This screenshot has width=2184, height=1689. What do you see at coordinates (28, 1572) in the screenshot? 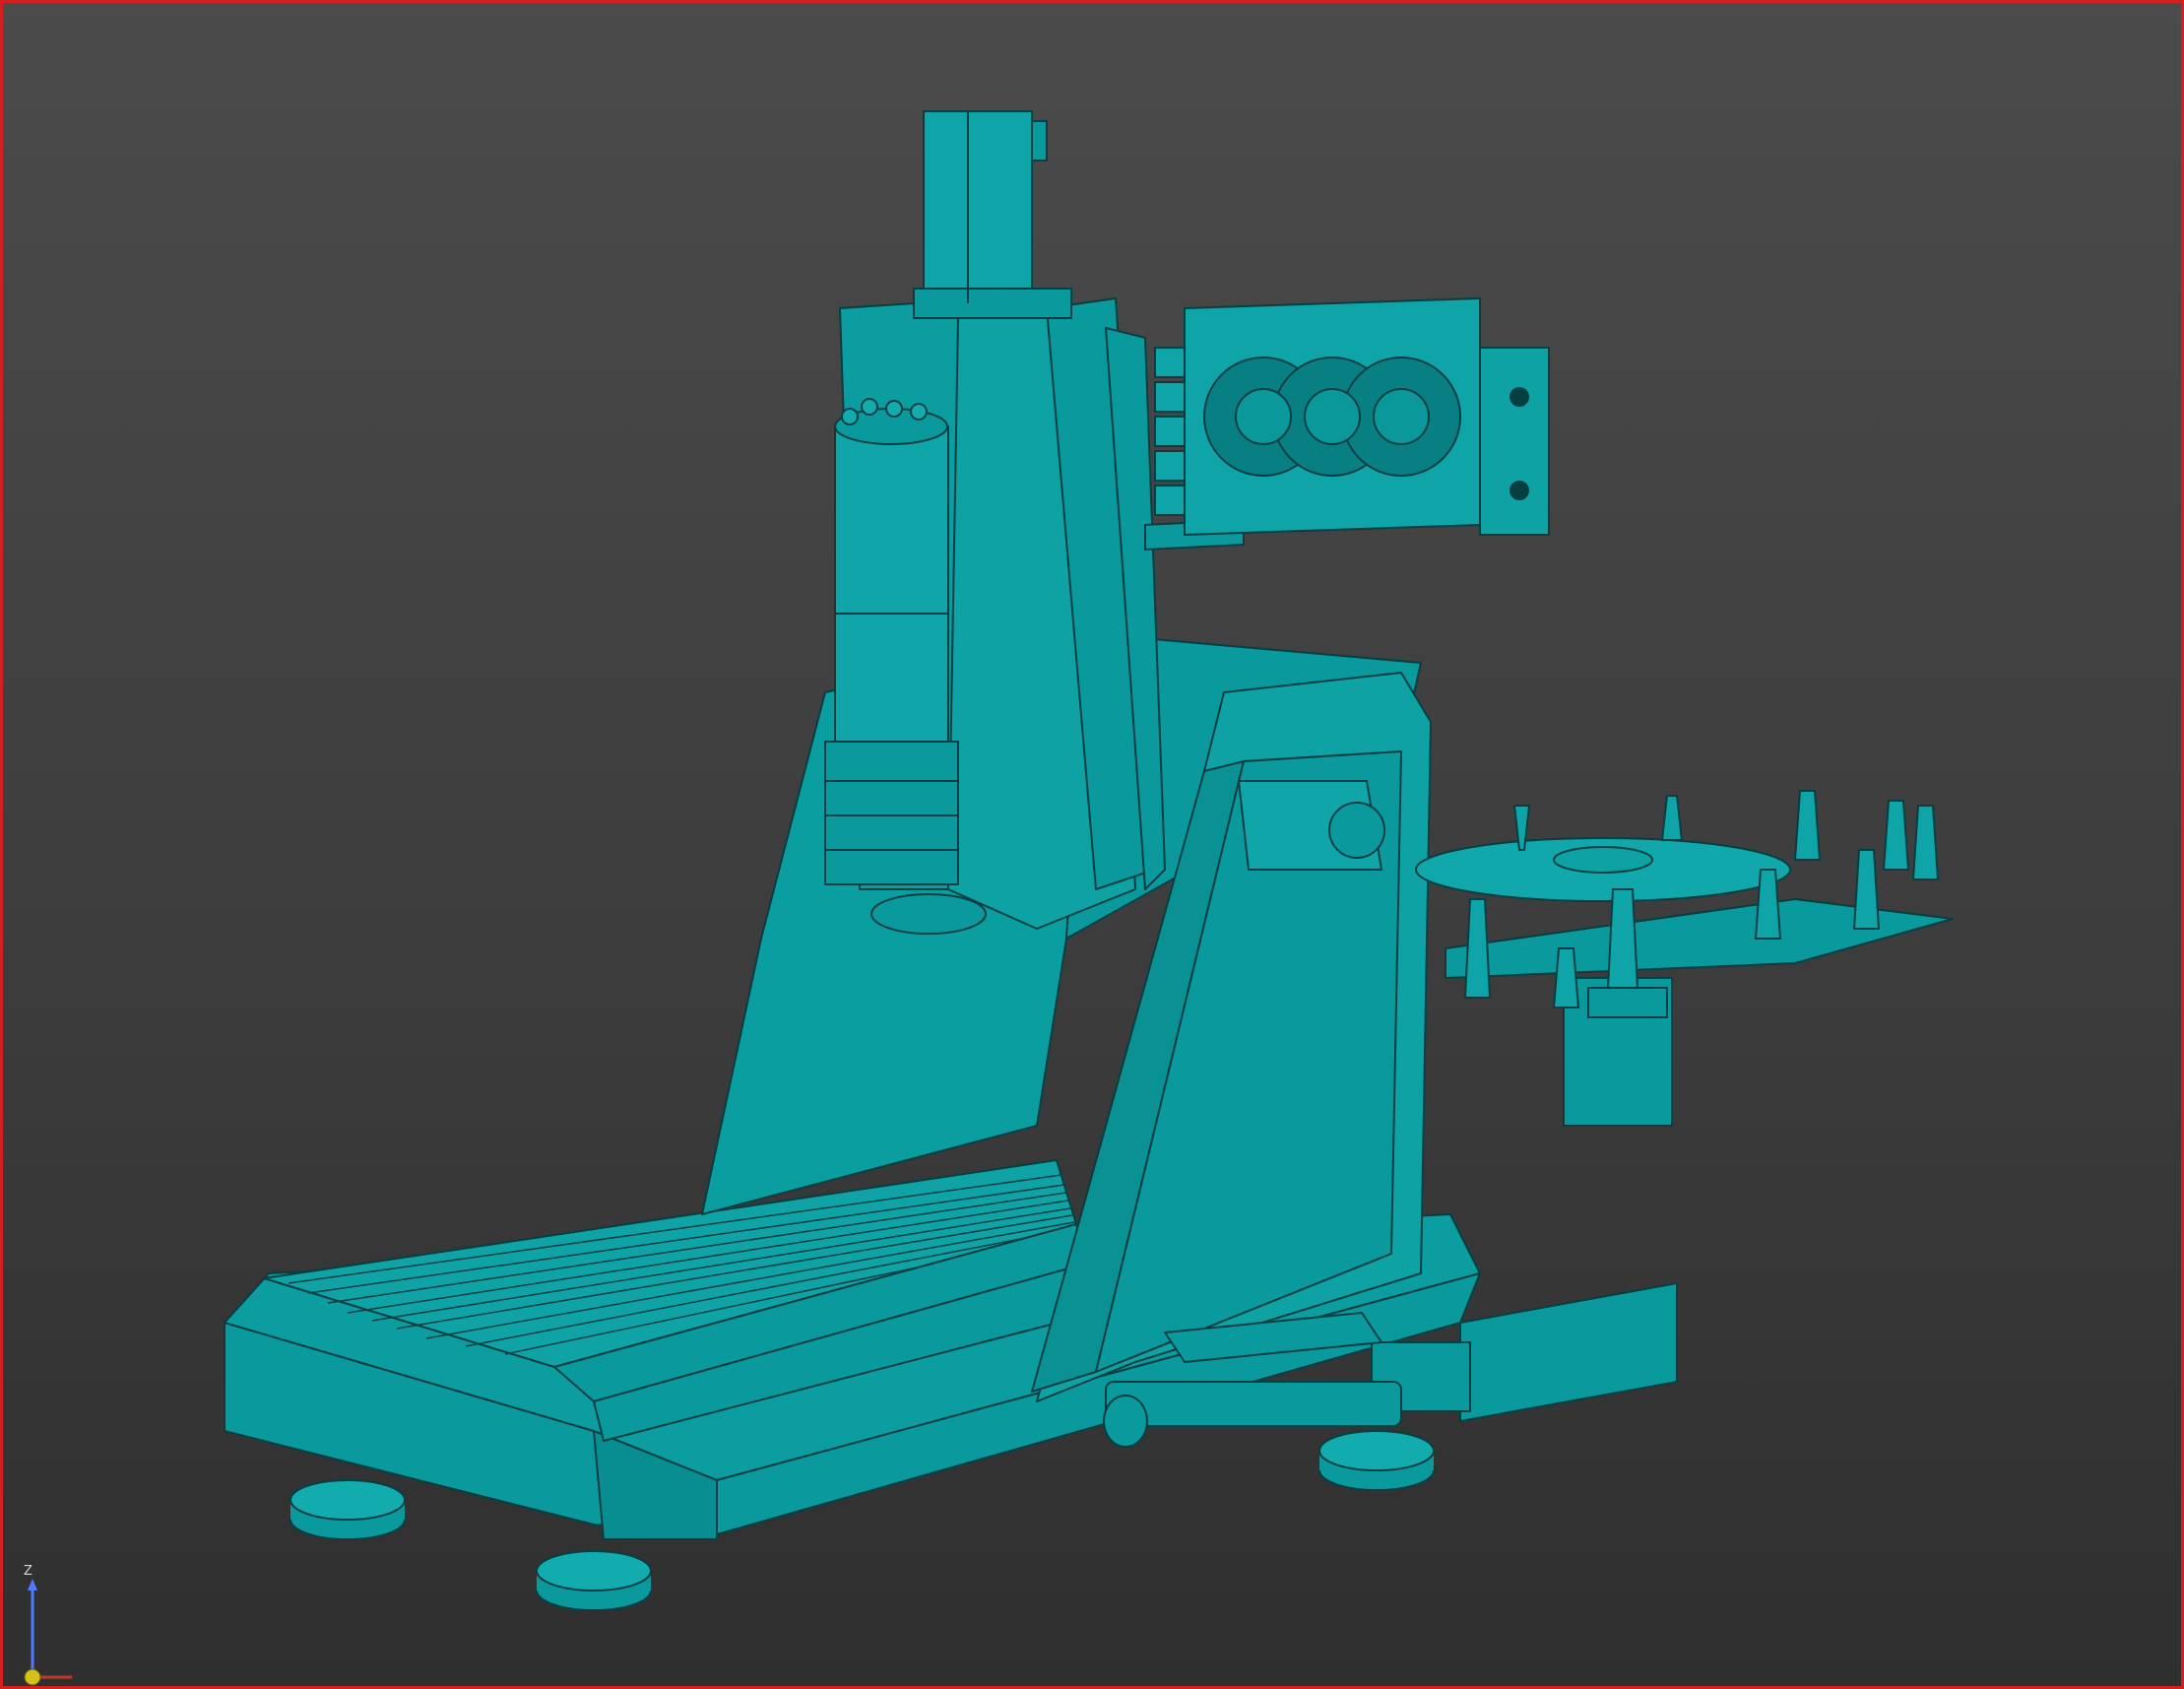
I see `z-axis-label: Z` at bounding box center [28, 1572].